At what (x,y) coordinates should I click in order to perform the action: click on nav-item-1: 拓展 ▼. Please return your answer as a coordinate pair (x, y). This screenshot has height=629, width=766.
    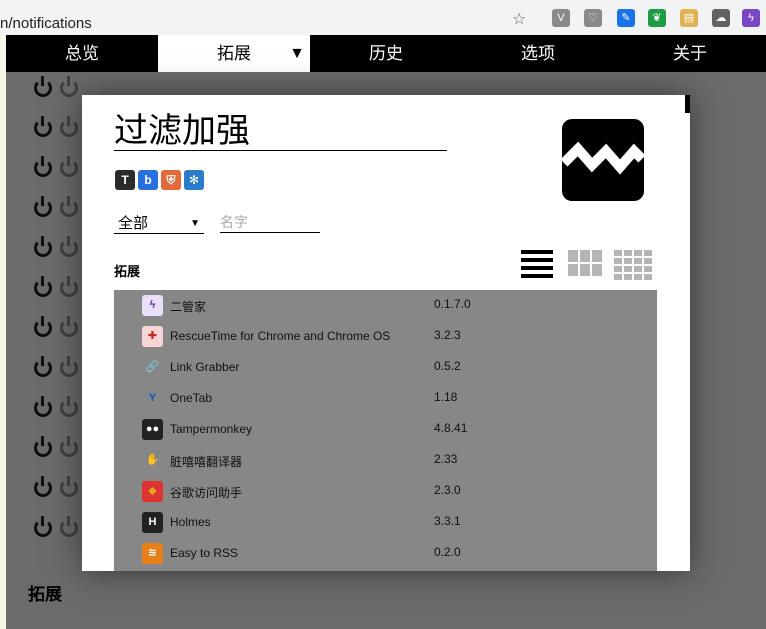
    Looking at the image, I should click on (234, 53).